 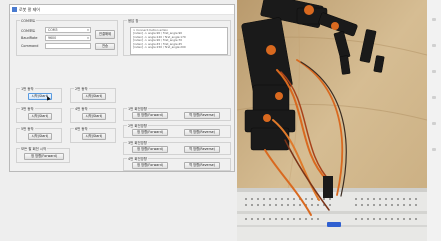 I want to click on send-button: 전송, so click(x=105, y=46).